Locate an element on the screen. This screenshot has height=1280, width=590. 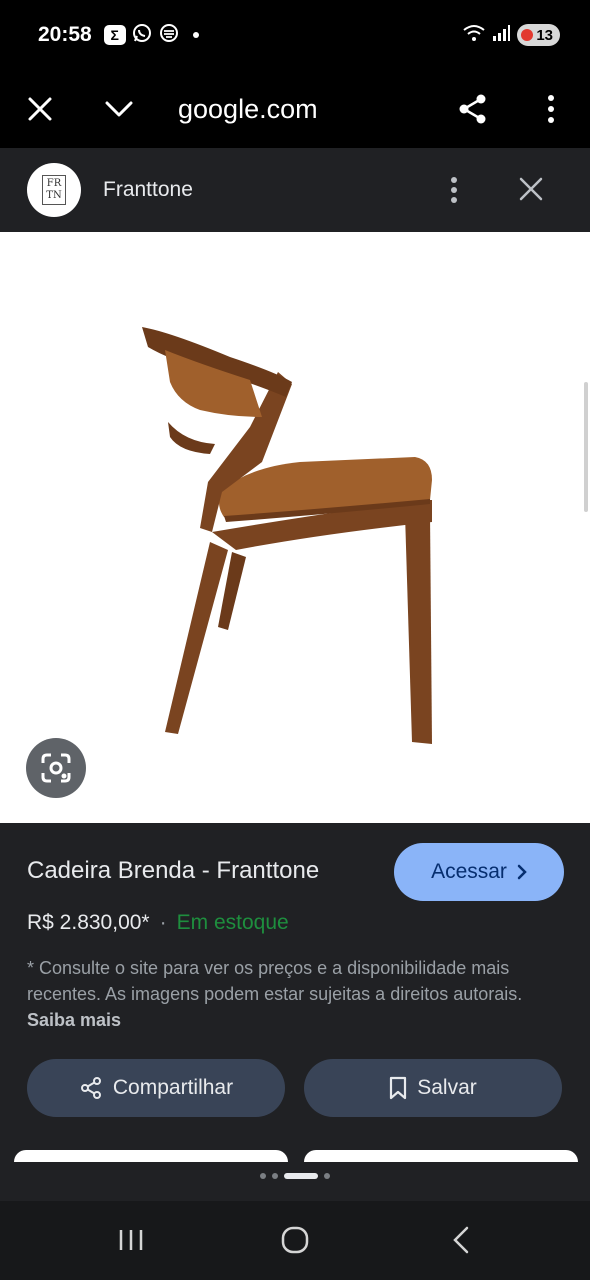
visit-label: Acessar is located at coordinates (469, 871).